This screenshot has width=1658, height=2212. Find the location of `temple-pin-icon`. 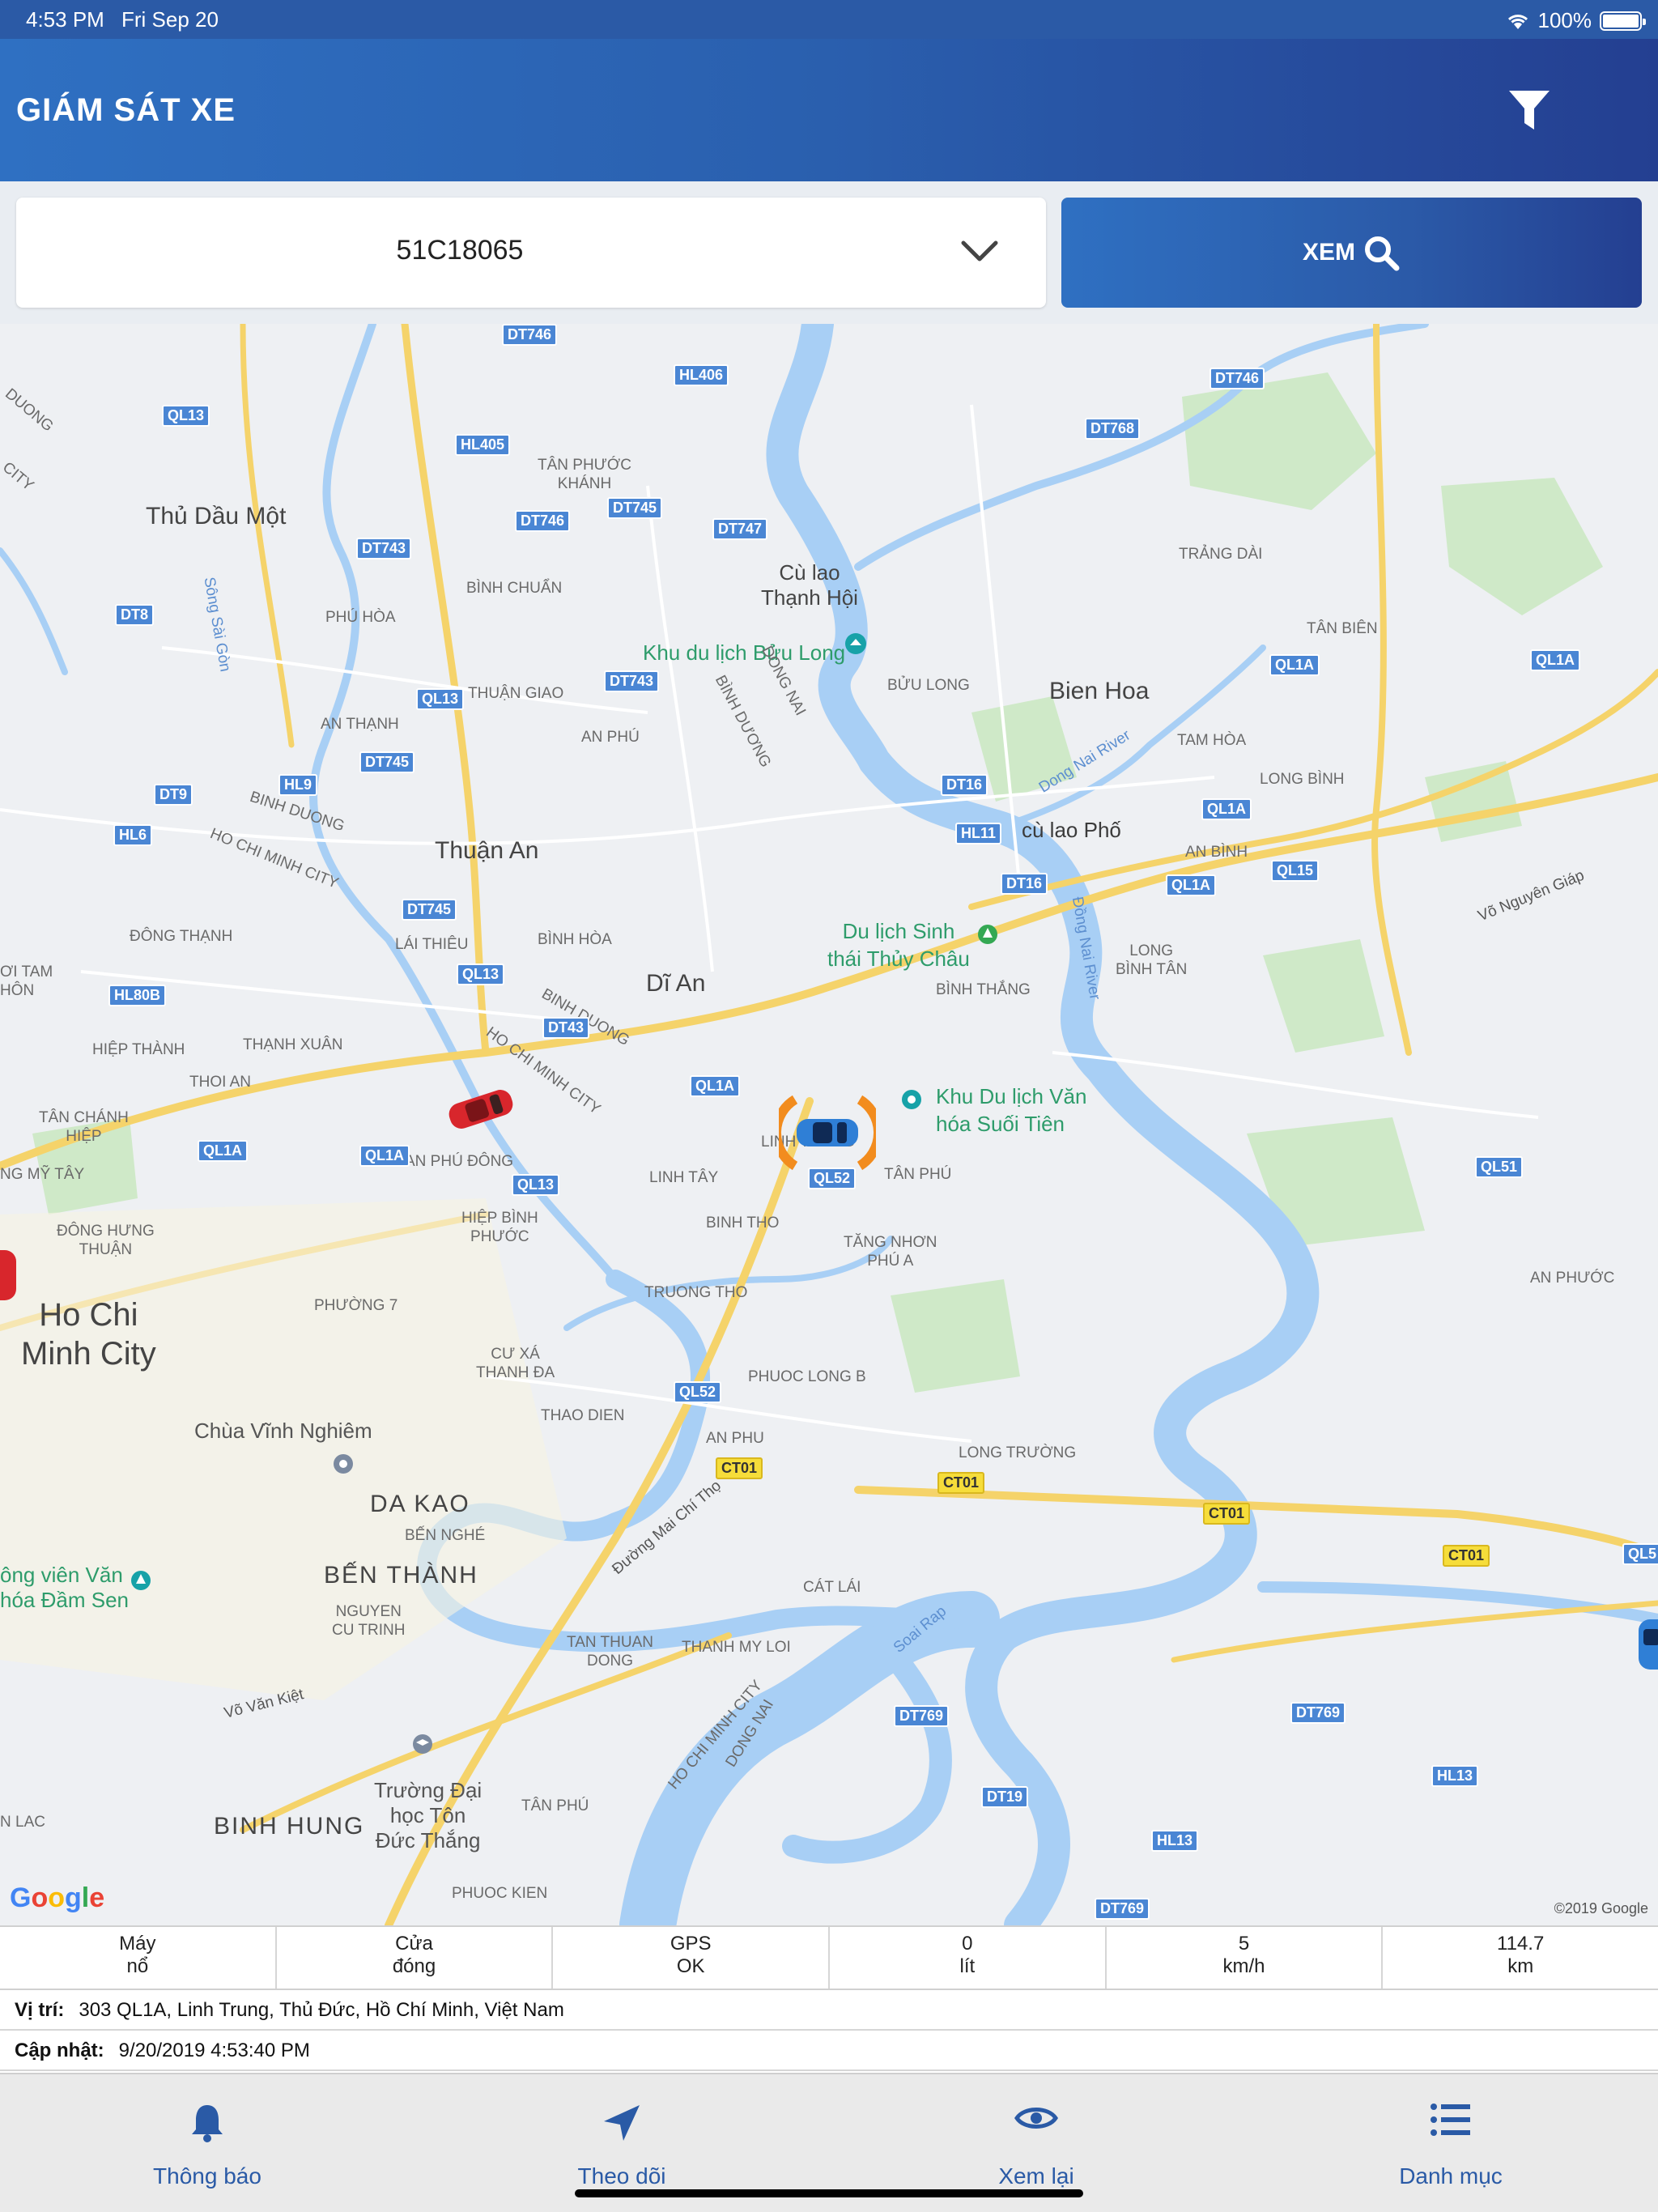

temple-pin-icon is located at coordinates (343, 1465).